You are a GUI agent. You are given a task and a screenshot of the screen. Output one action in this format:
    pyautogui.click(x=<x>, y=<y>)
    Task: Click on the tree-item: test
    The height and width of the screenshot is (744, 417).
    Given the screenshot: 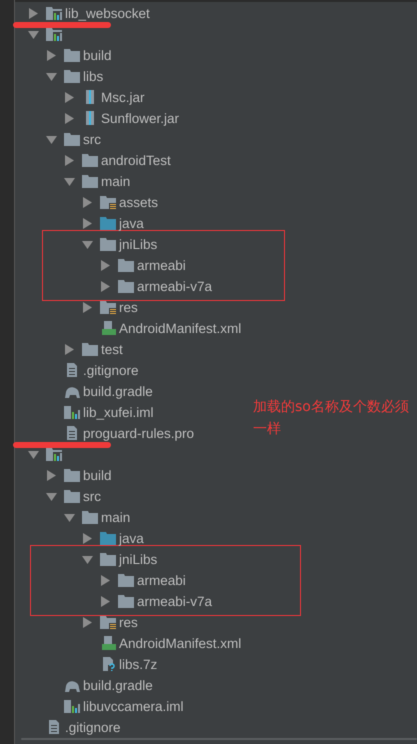 What is the action you would take?
    pyautogui.click(x=112, y=349)
    